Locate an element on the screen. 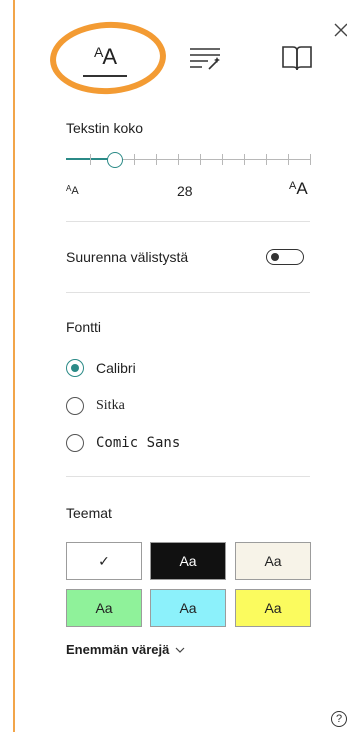 This screenshot has height=732, width=347. slider-thumb is located at coordinates (115, 160).